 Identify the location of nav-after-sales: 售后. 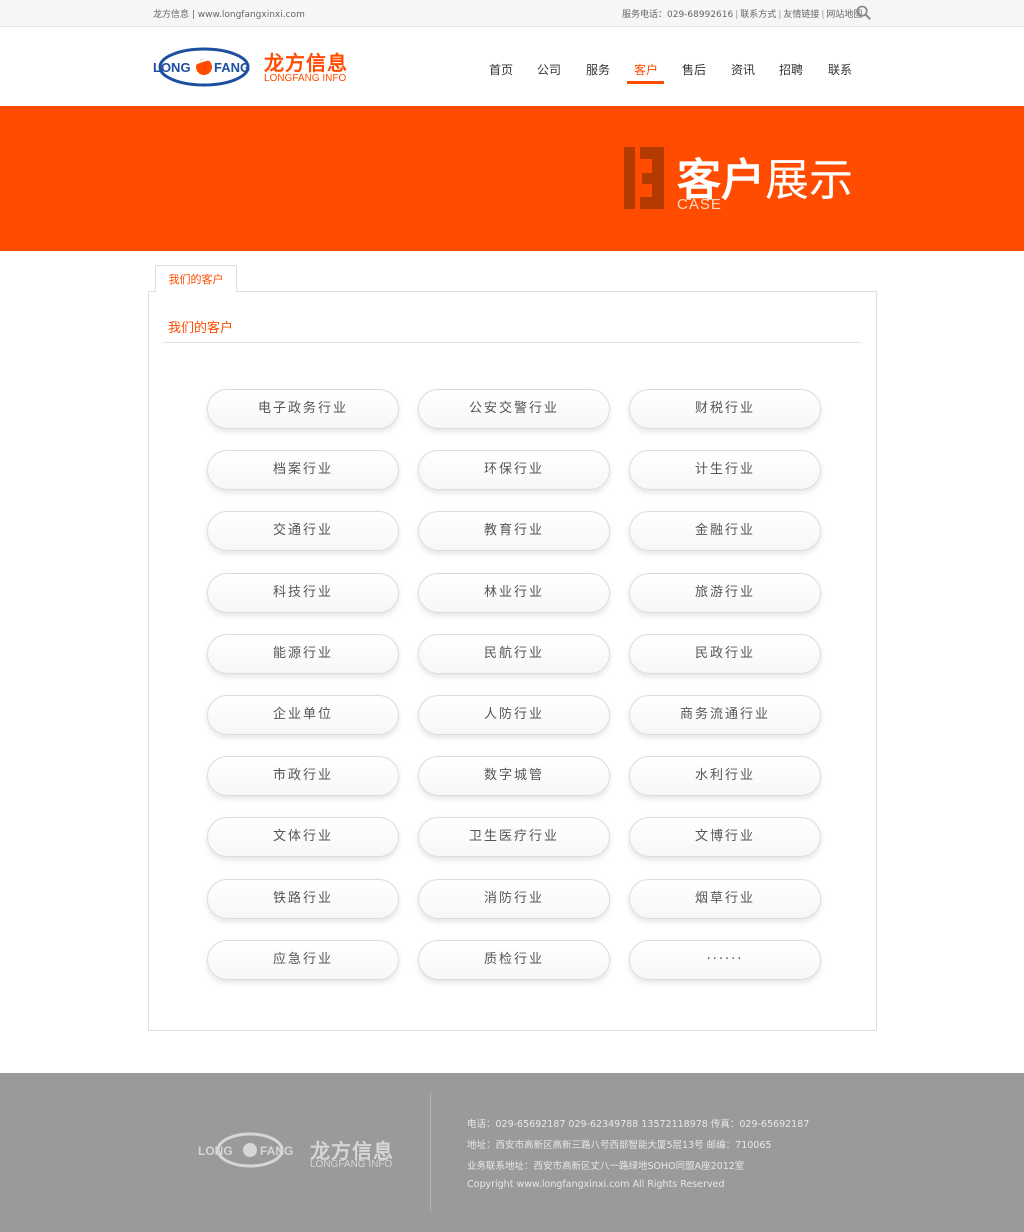
(694, 69).